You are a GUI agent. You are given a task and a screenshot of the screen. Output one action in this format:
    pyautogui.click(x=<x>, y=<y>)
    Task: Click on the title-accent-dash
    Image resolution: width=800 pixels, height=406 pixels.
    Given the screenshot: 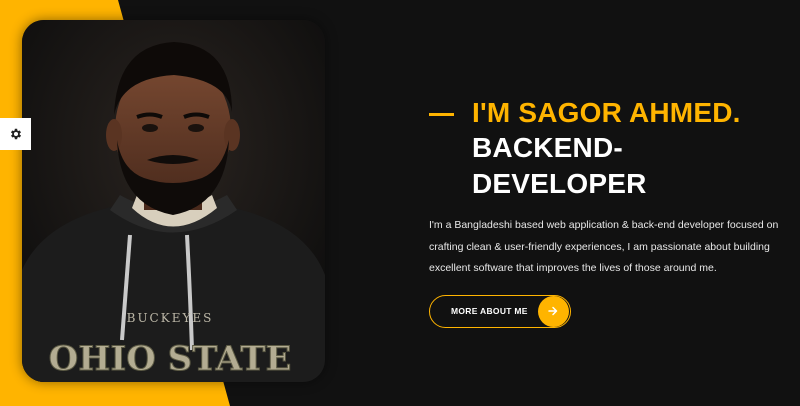 What is the action you would take?
    pyautogui.click(x=441, y=114)
    